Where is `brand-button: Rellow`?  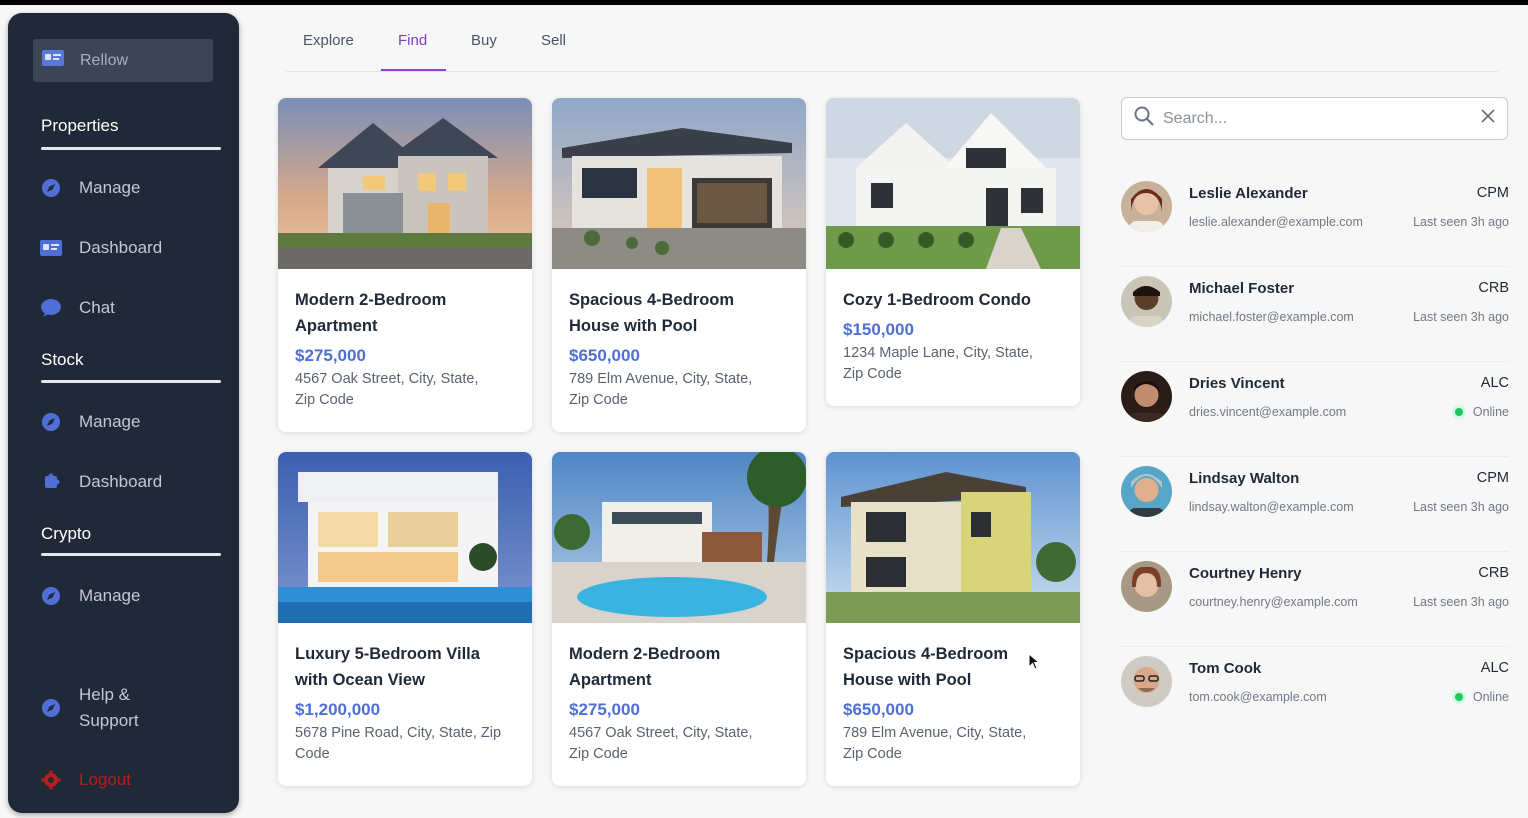
brand-button: Rellow is located at coordinates (123, 60).